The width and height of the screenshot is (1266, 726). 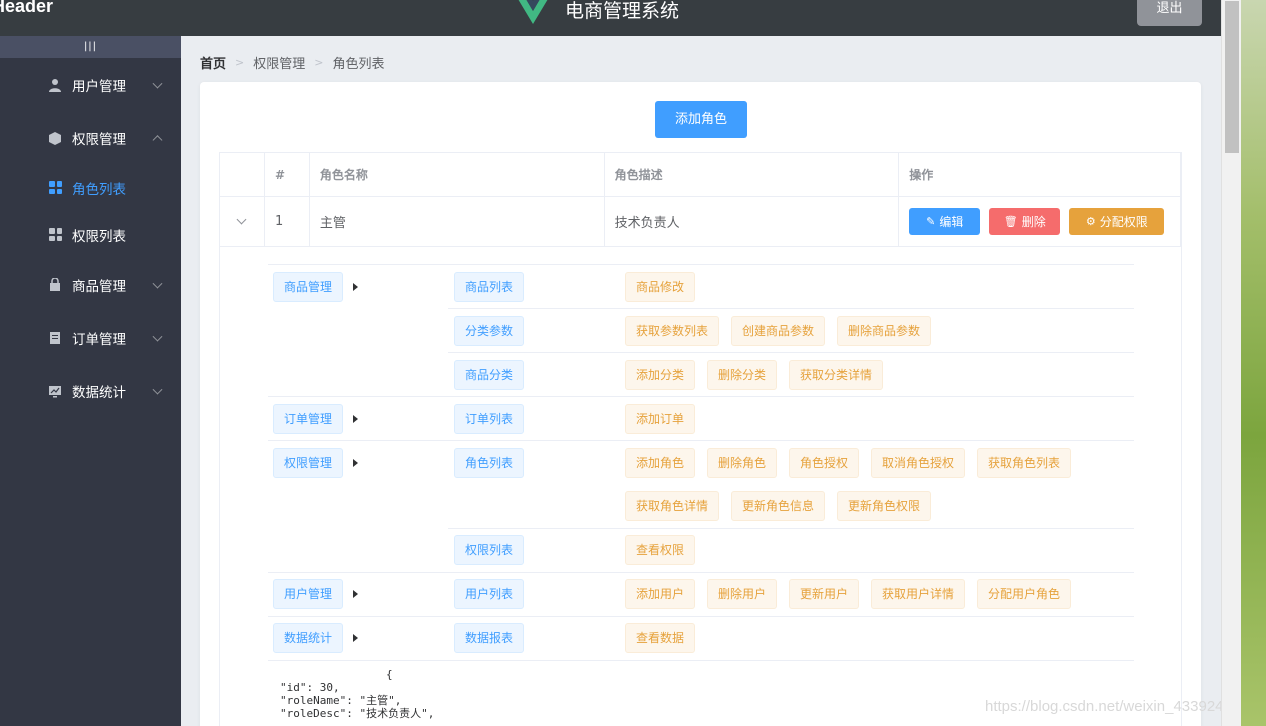 I want to click on rights-tag-l1: 用户管理, so click(x=308, y=594).